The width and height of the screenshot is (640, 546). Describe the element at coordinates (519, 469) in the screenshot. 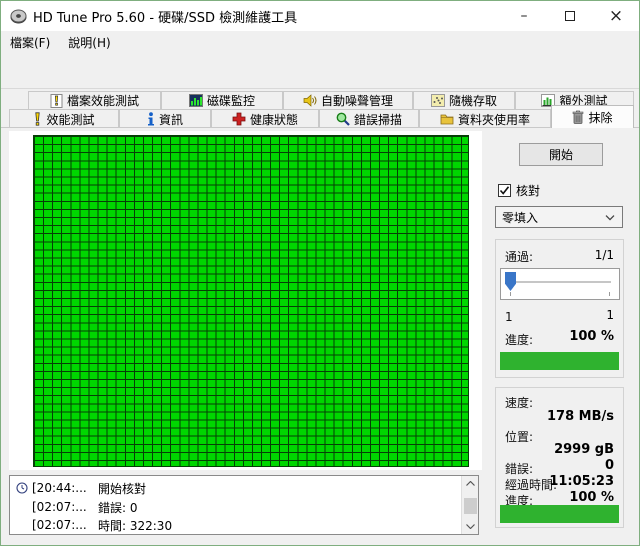

I see `errors-label: 錯誤:` at that location.